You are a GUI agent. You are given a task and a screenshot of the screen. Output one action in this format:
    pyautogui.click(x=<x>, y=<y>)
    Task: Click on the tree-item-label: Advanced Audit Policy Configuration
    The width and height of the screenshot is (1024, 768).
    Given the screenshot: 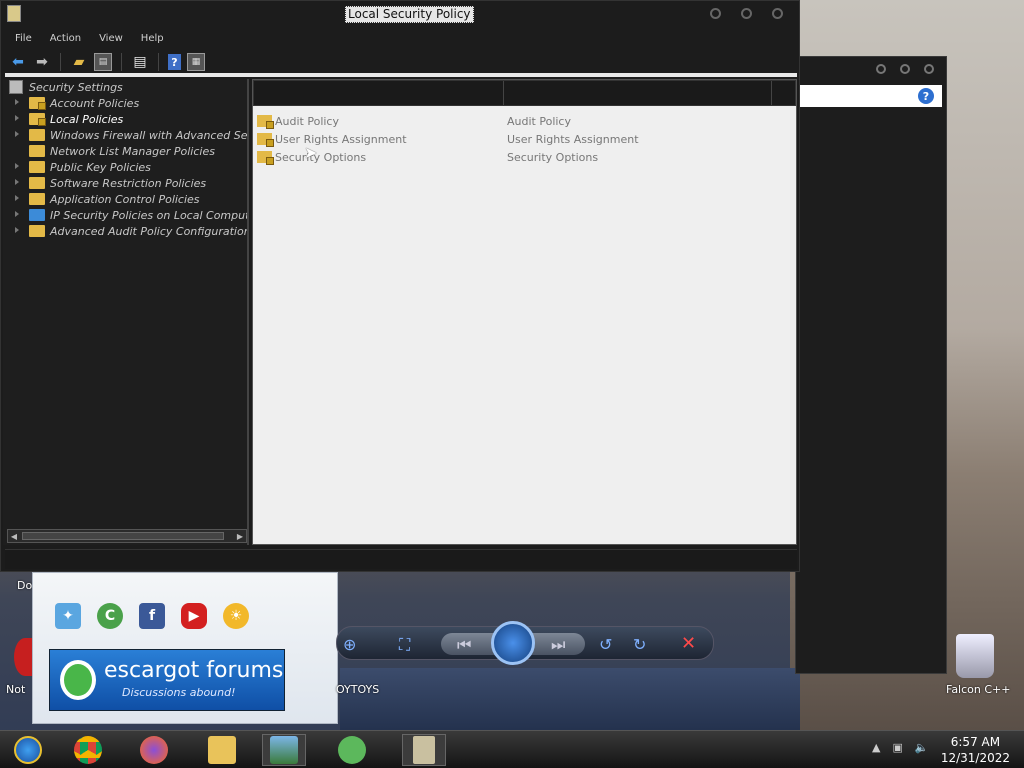 What is the action you would take?
    pyautogui.click(x=148, y=231)
    